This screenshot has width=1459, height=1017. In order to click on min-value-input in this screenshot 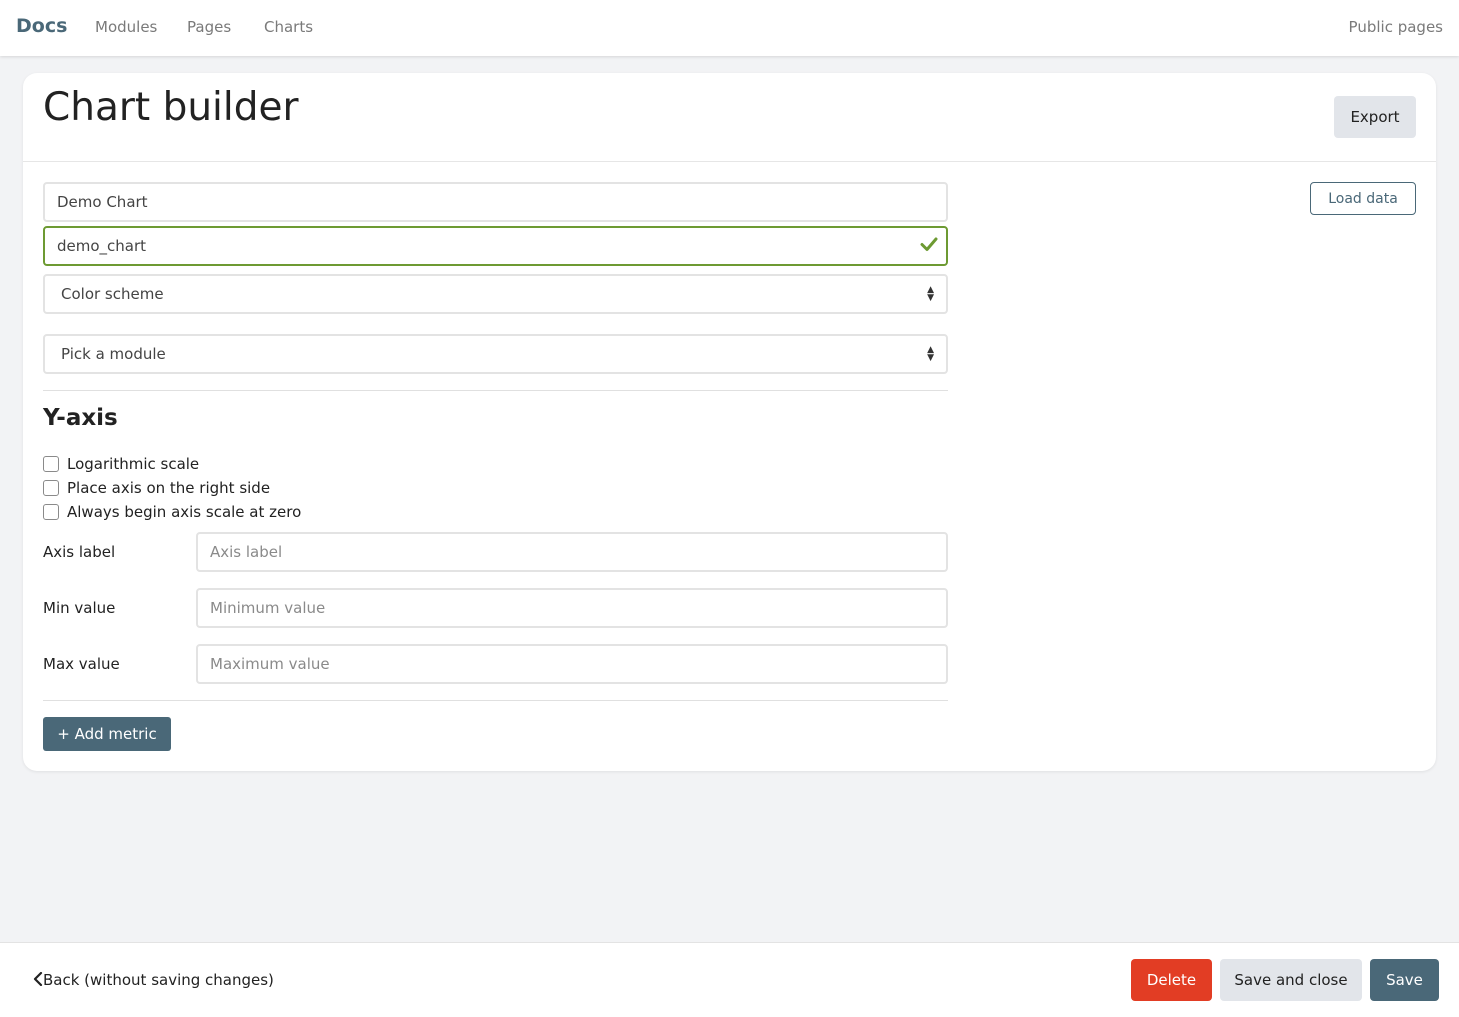, I will do `click(572, 608)`.